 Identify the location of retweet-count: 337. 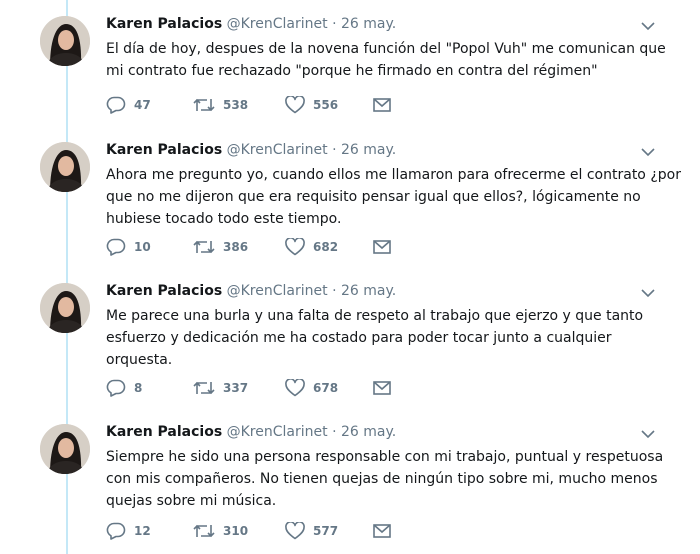
(236, 388).